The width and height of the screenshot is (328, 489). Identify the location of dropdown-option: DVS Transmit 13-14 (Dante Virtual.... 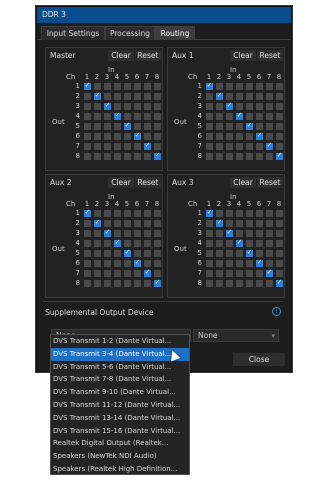
(120, 418).